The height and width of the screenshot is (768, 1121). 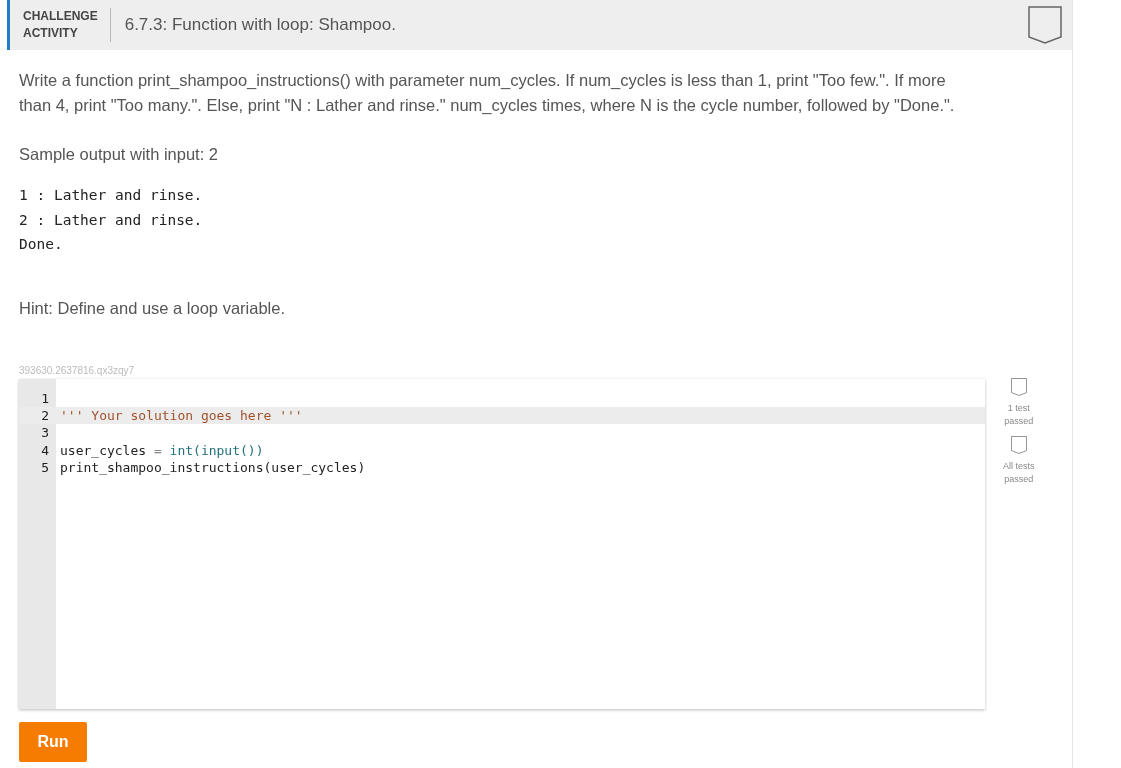 What do you see at coordinates (45, 433) in the screenshot?
I see `line-number: 3` at bounding box center [45, 433].